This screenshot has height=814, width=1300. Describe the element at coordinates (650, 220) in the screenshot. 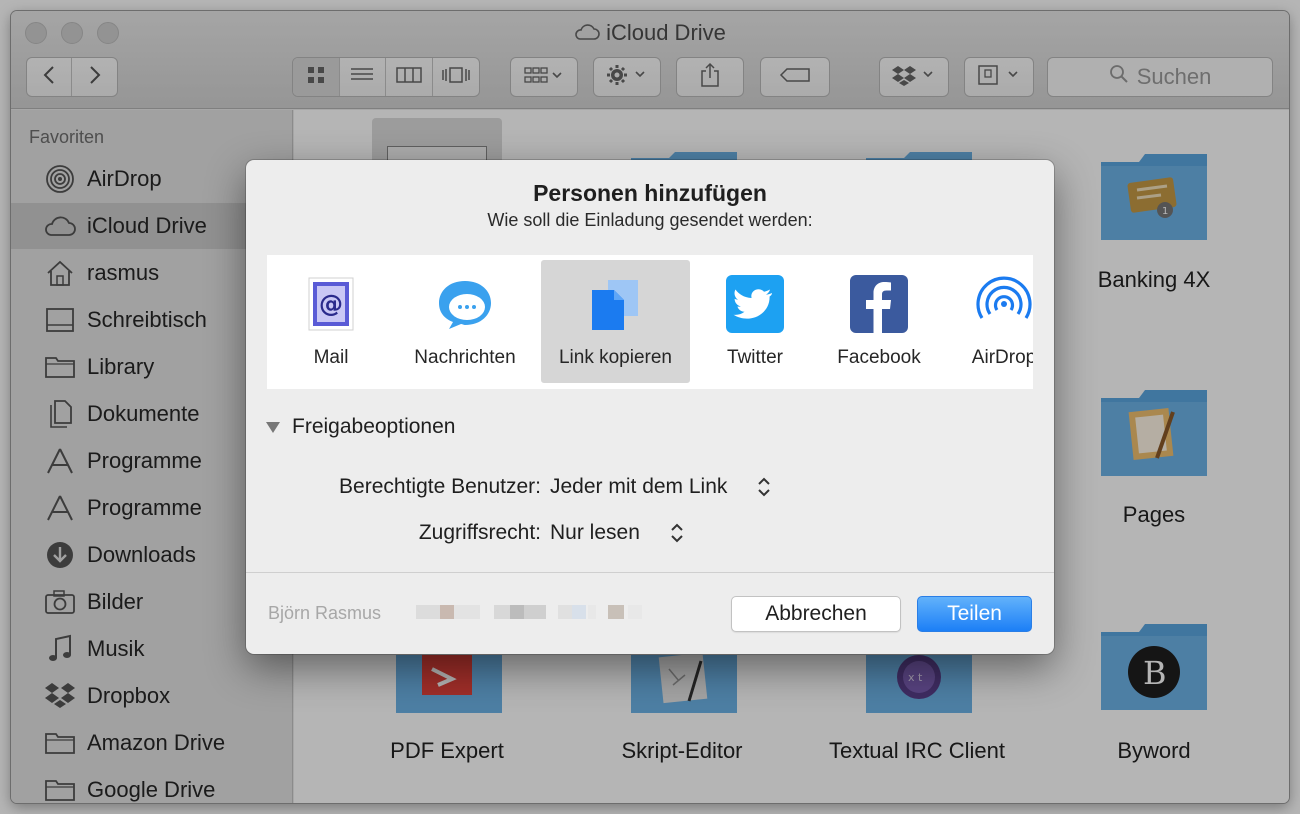

I see `dialog-subtitle: Wie soll die Einladung gesendet werden:` at that location.